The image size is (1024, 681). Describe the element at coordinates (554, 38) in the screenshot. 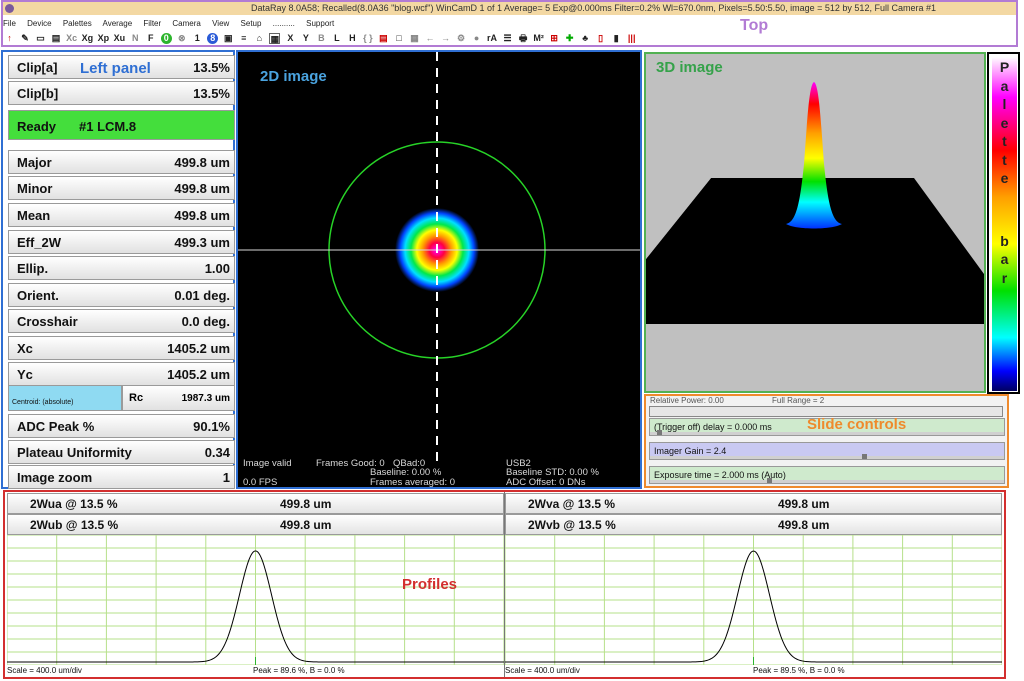

I see `chart-icon: ⊞` at that location.